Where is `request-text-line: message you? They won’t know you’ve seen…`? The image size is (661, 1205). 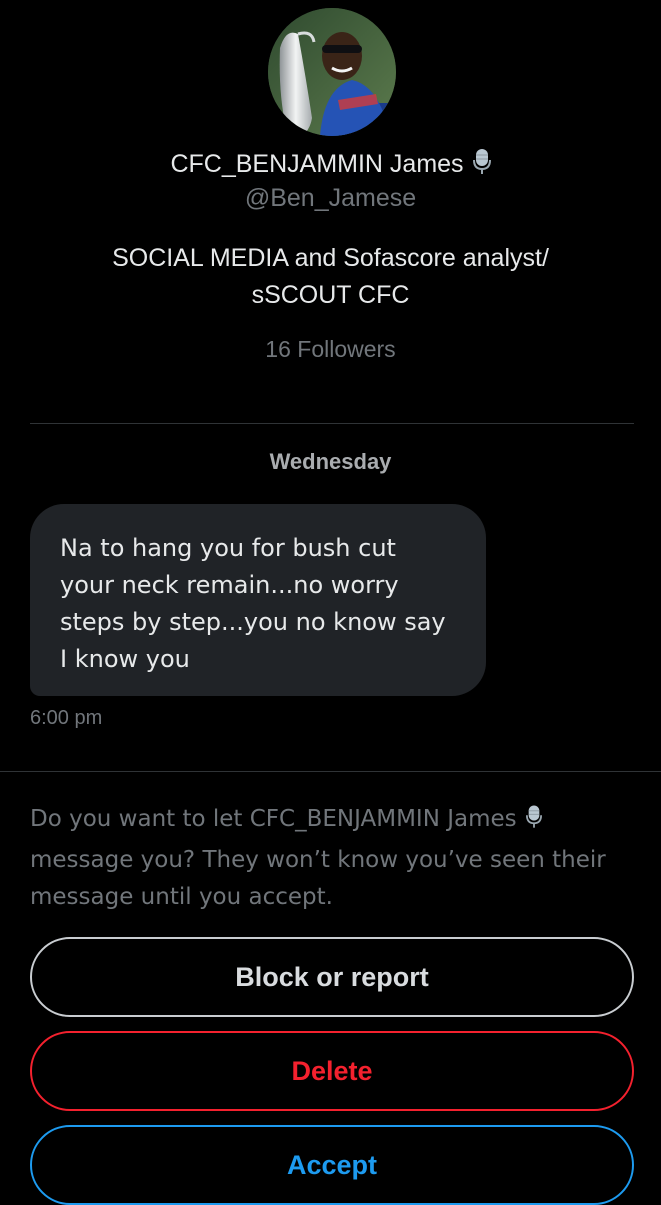 request-text-line: message you? They won’t know you’ve seen… is located at coordinates (318, 860).